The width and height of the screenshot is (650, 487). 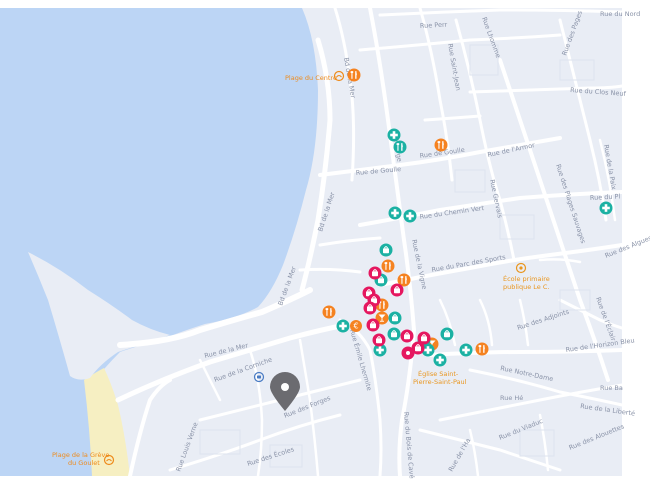 I want to click on place-label-plage-du-centre: Plage du Centre, so click(x=311, y=78).